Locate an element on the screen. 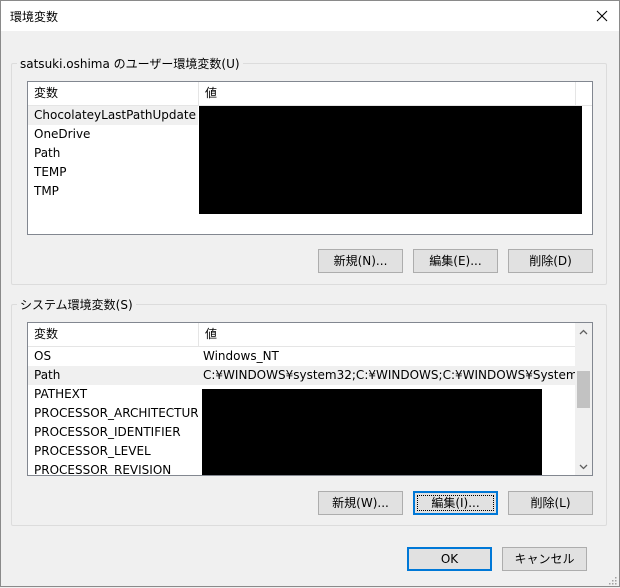 This screenshot has width=620, height=588. resize-grip-icon is located at coordinates (613, 581).